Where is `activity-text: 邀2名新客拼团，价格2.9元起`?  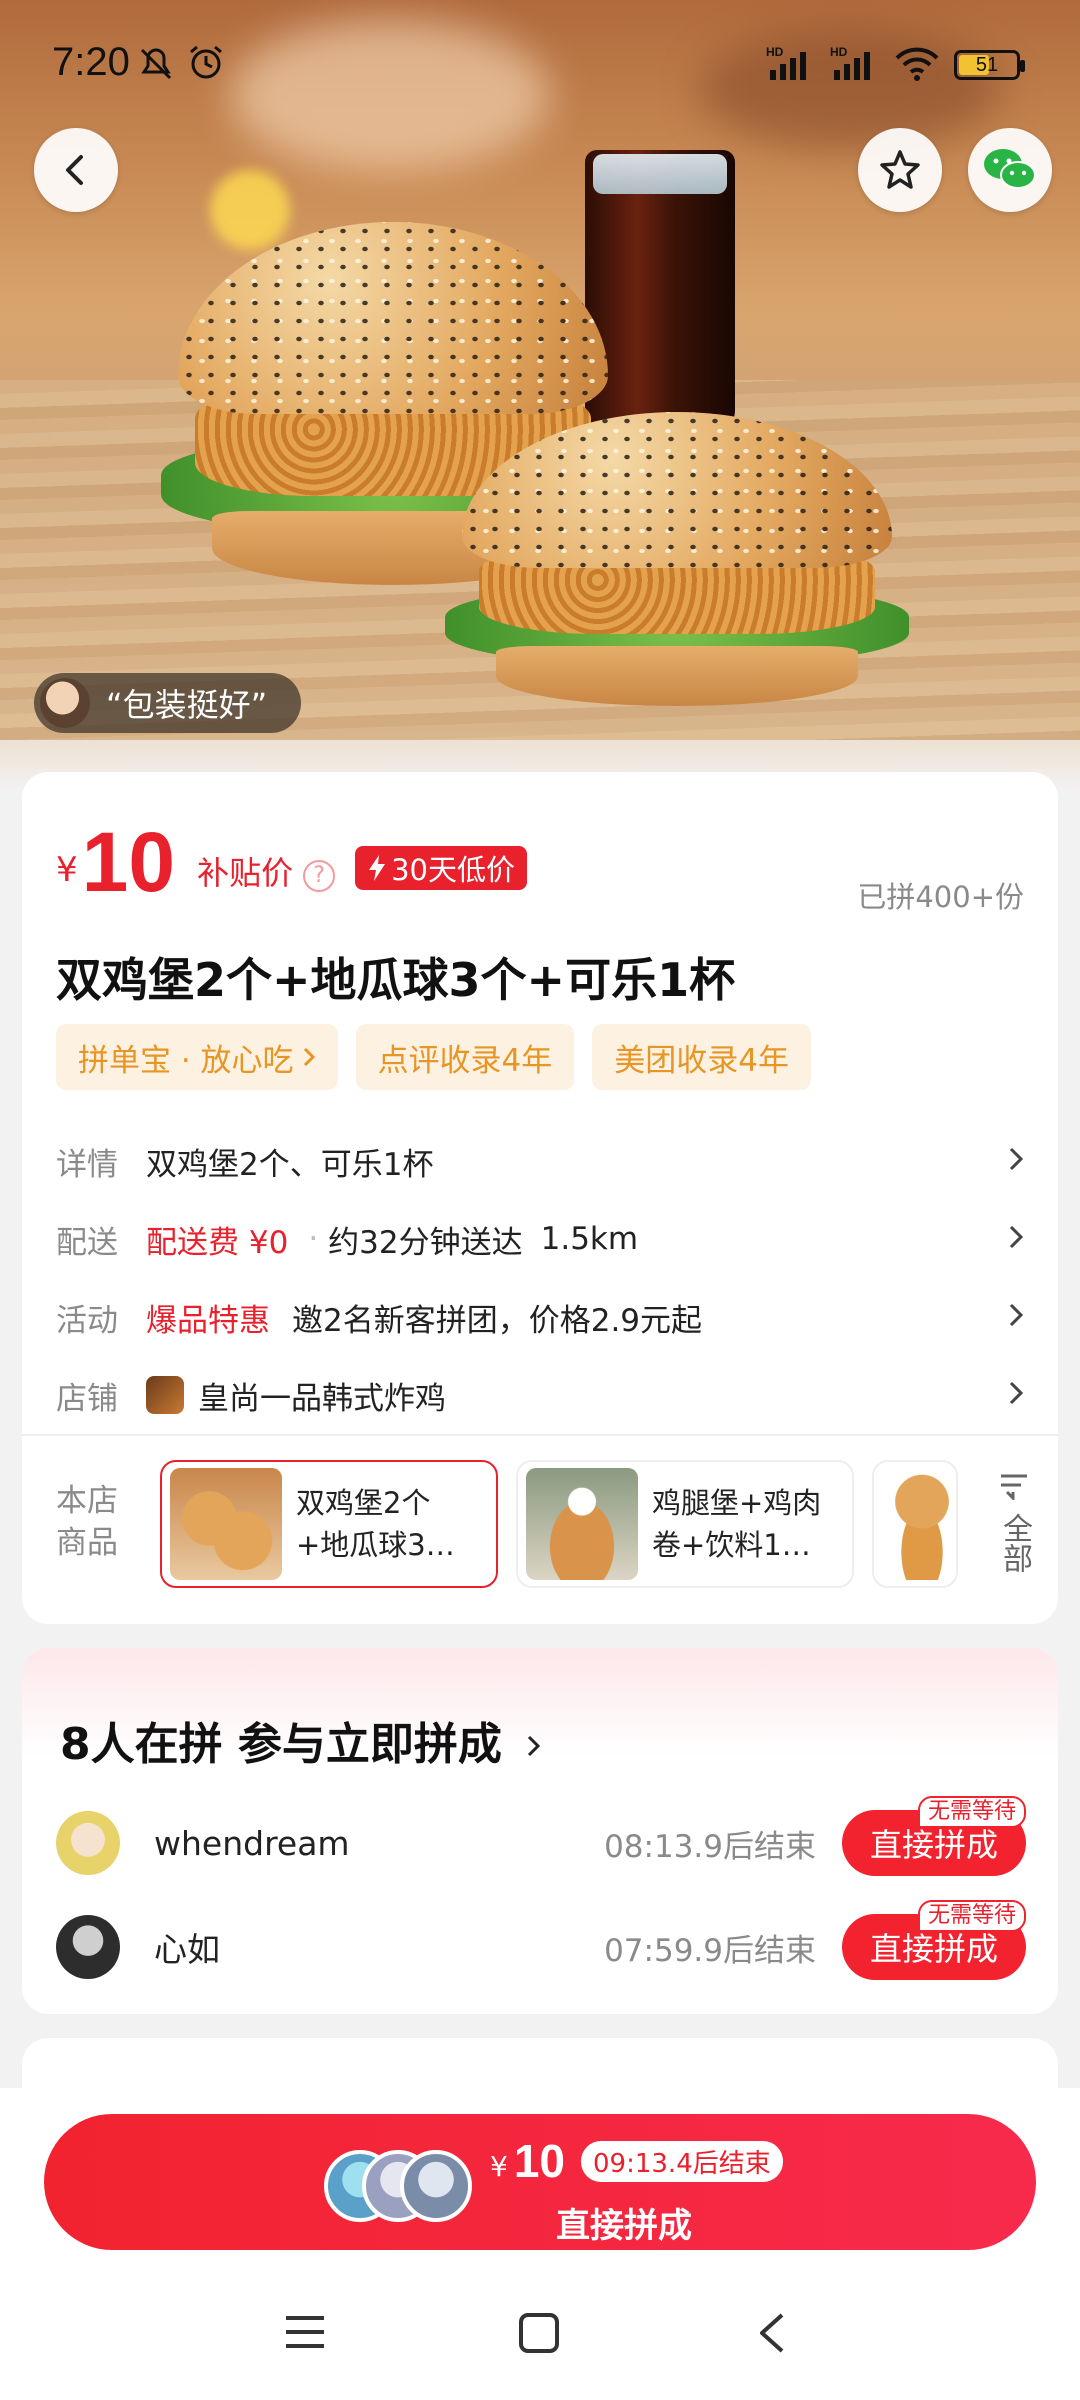 activity-text: 邀2名新客拼团，价格2.9元起 is located at coordinates (497, 1320).